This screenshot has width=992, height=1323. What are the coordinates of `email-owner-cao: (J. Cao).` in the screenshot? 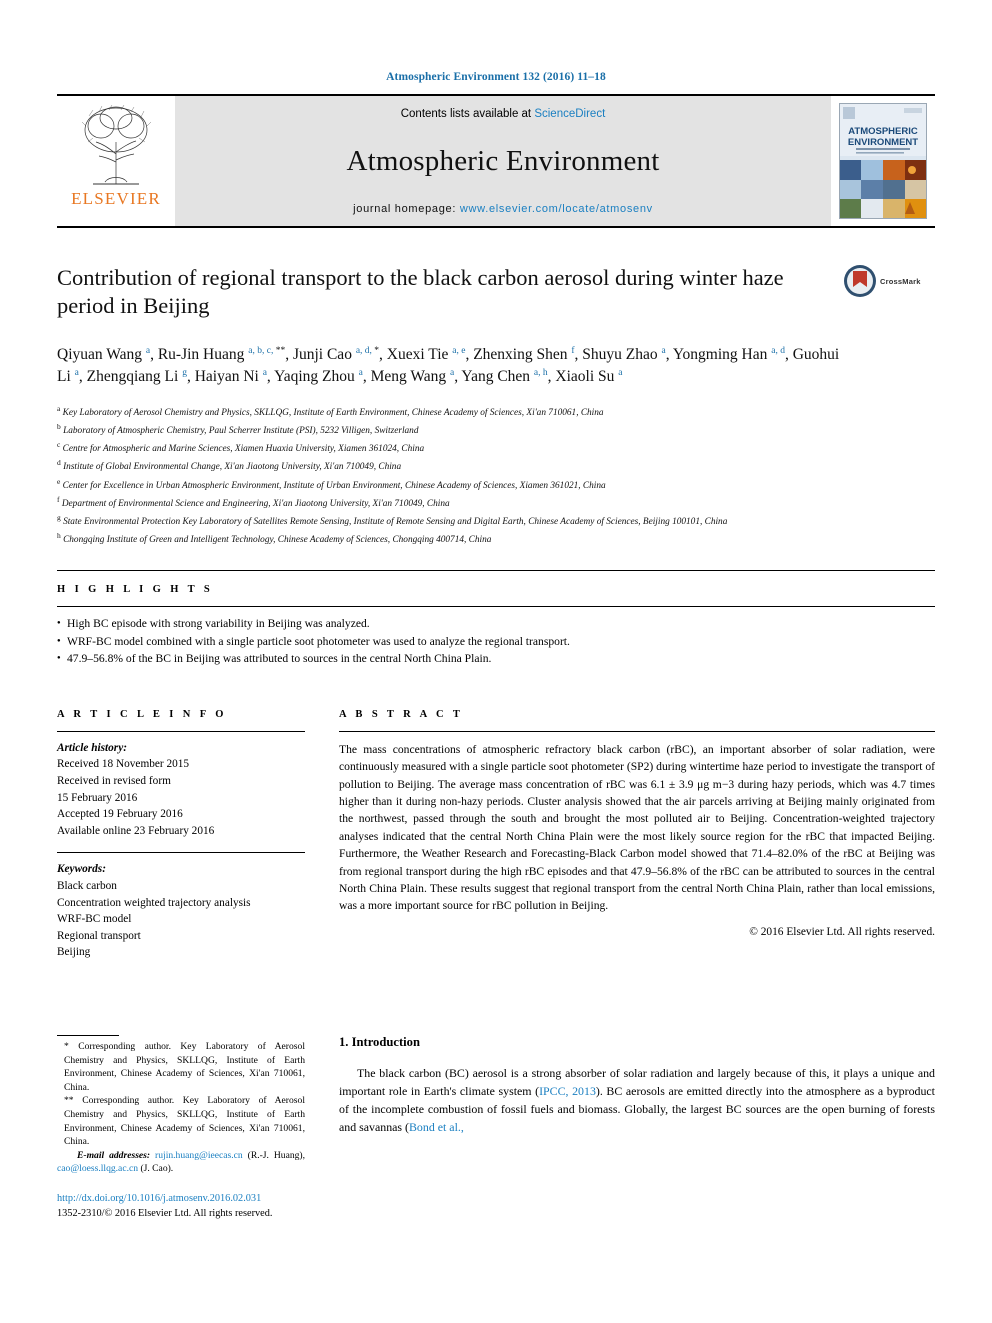 It's located at (157, 1169).